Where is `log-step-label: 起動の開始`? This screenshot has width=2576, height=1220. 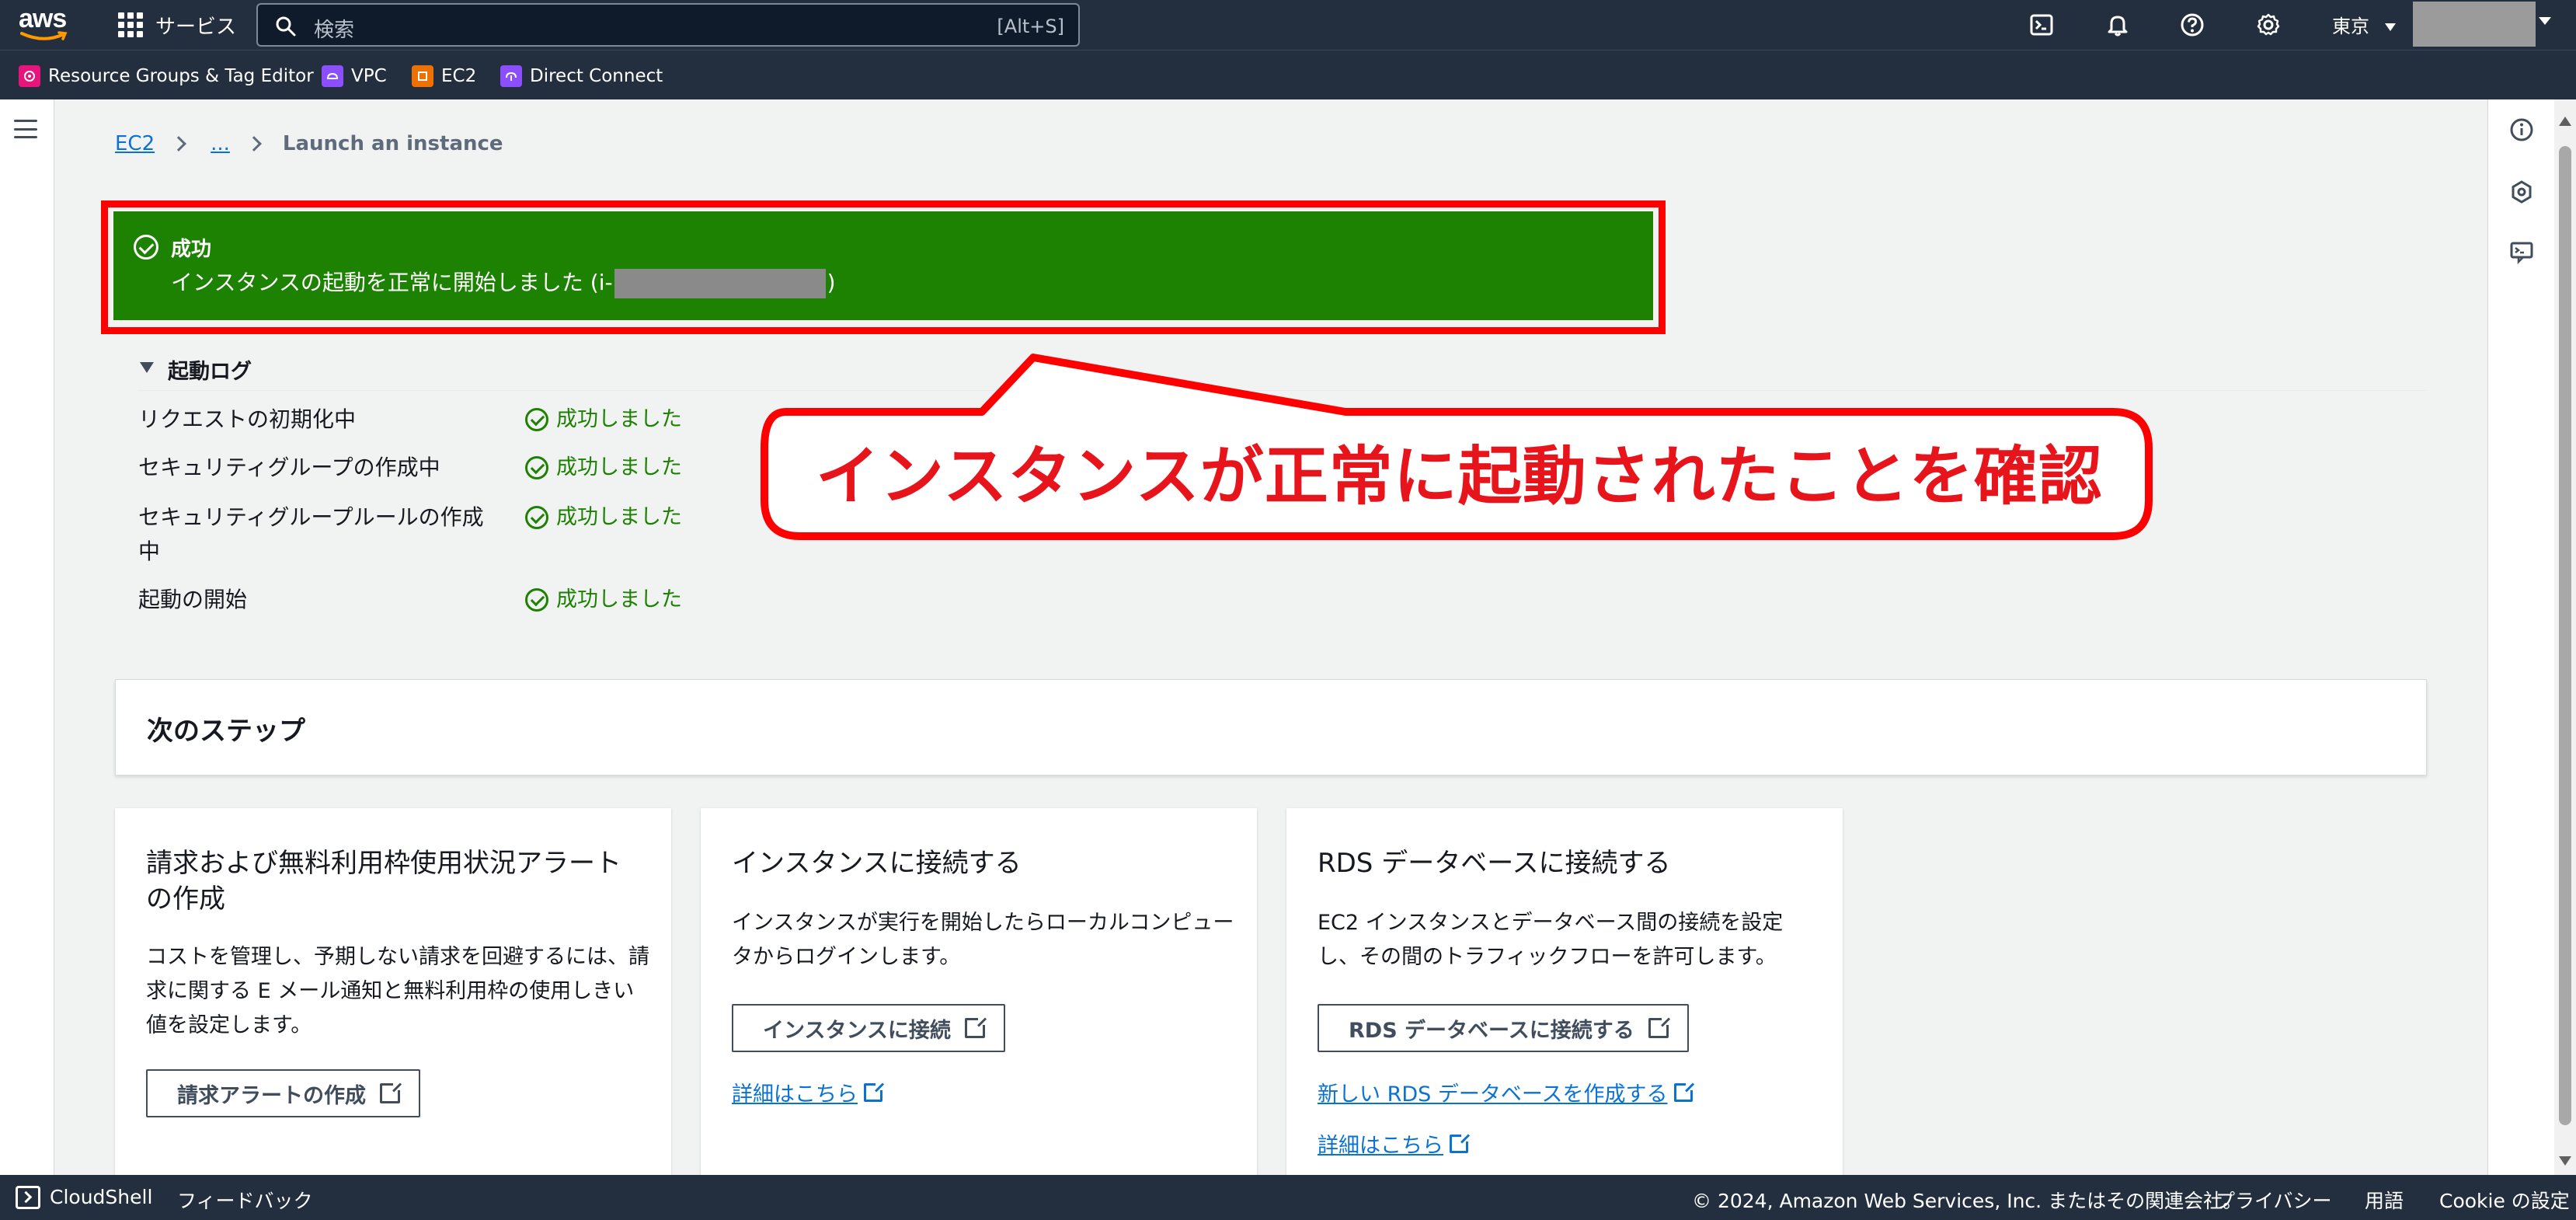
log-step-label: 起動の開始 is located at coordinates (193, 600).